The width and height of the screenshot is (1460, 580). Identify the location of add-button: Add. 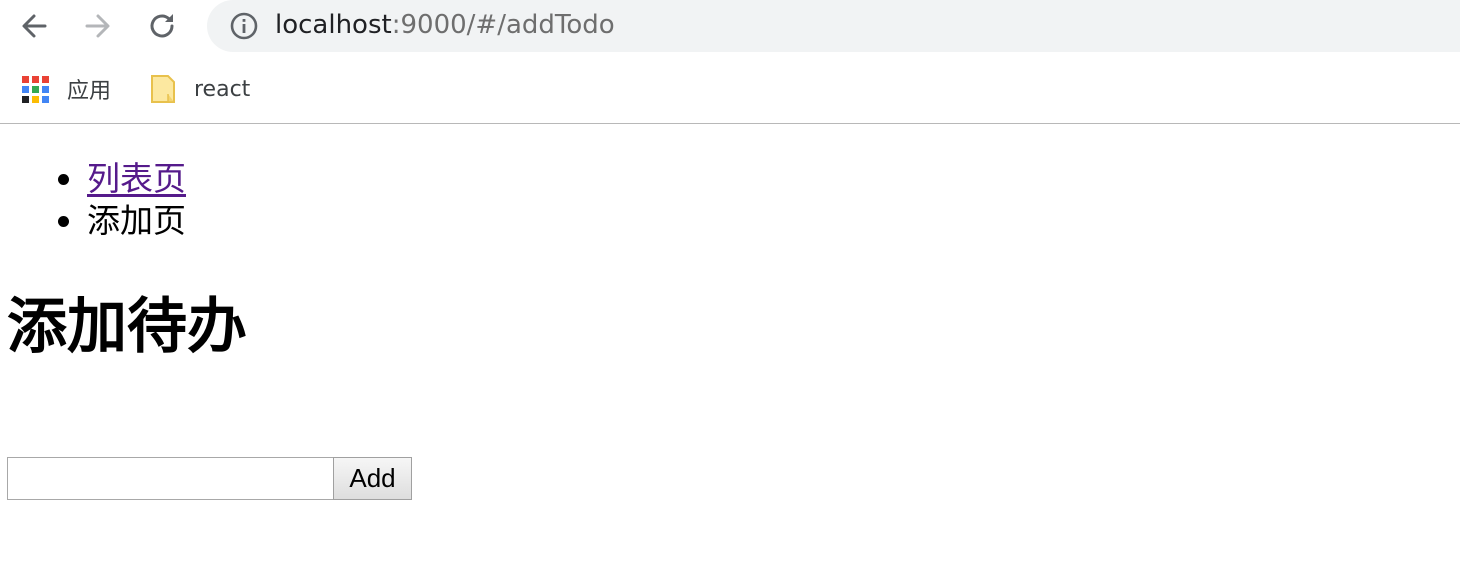
(372, 478).